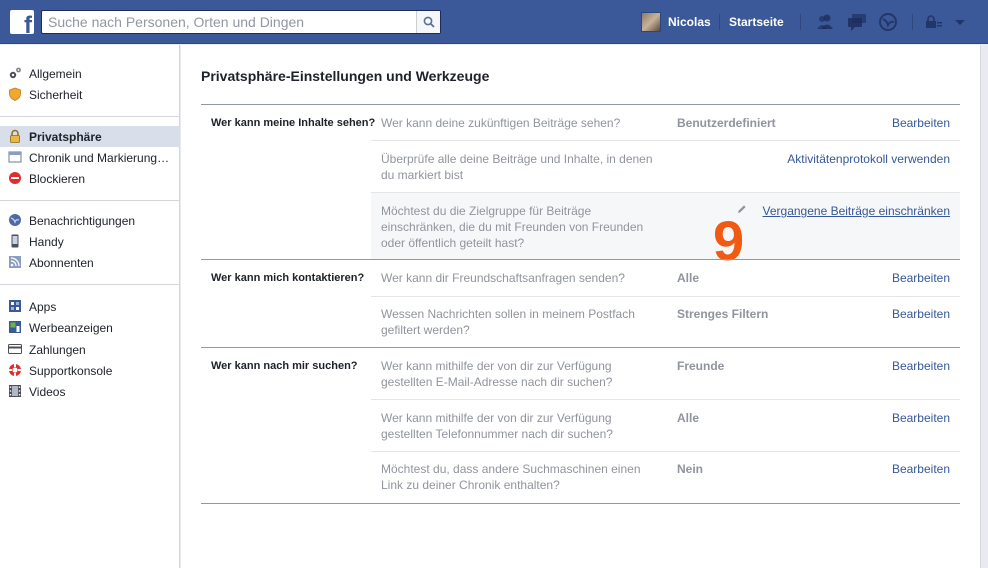 This screenshot has height=568, width=988. I want to click on privacy-shortcuts-icon, so click(934, 22).